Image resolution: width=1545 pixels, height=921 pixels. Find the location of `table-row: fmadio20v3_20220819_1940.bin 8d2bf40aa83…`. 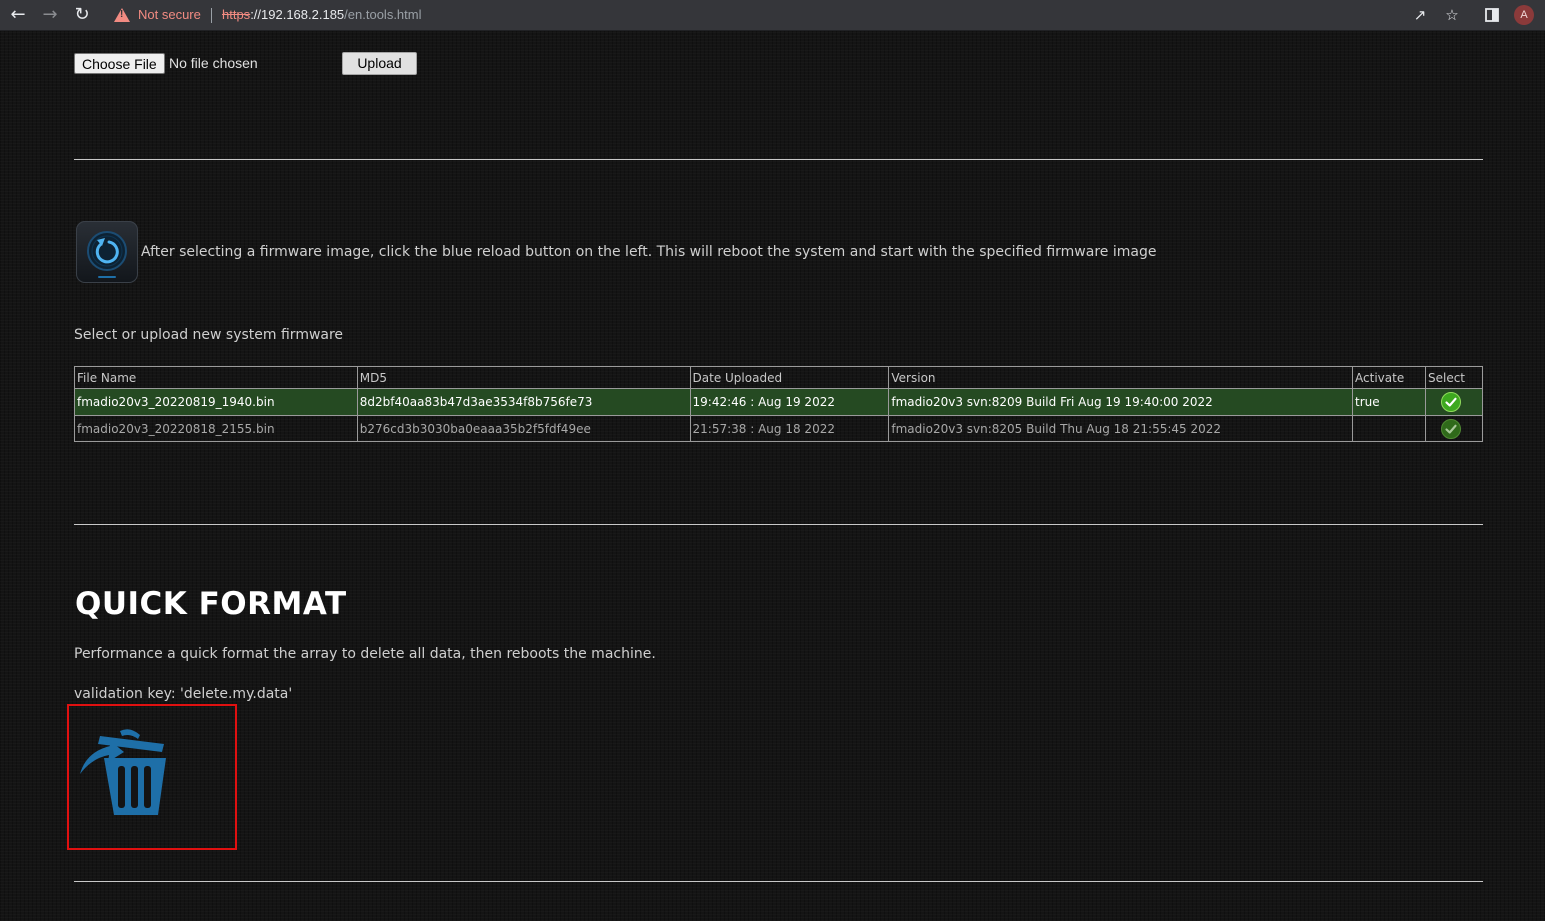

table-row: fmadio20v3_20220819_1940.bin 8d2bf40aa83… is located at coordinates (779, 402).